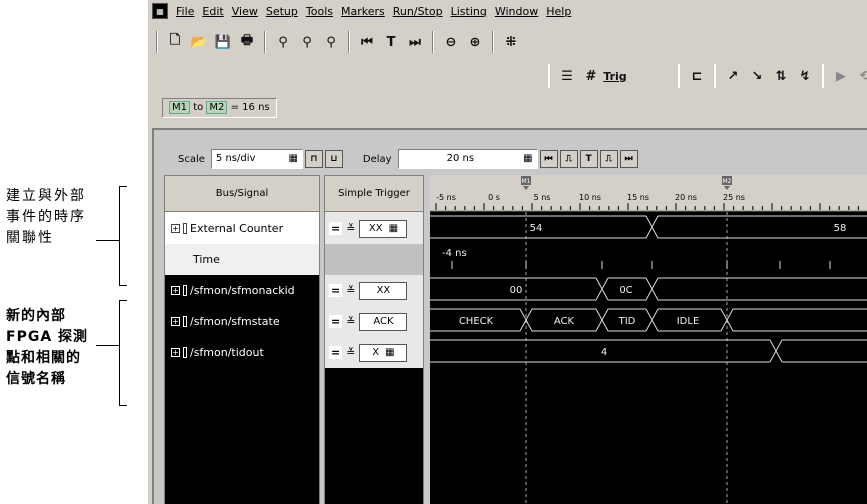 Image resolution: width=867 pixels, height=504 pixels. Describe the element at coordinates (206, 259) in the screenshot. I see `signal-name: Time` at that location.